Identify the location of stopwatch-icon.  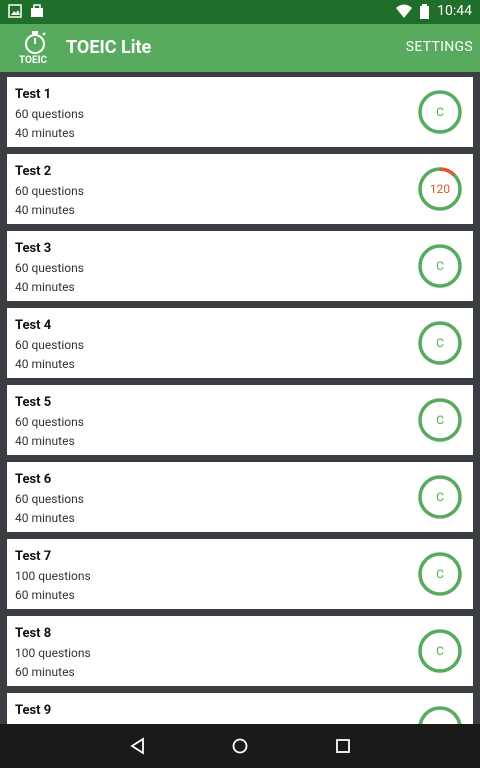
(35, 42).